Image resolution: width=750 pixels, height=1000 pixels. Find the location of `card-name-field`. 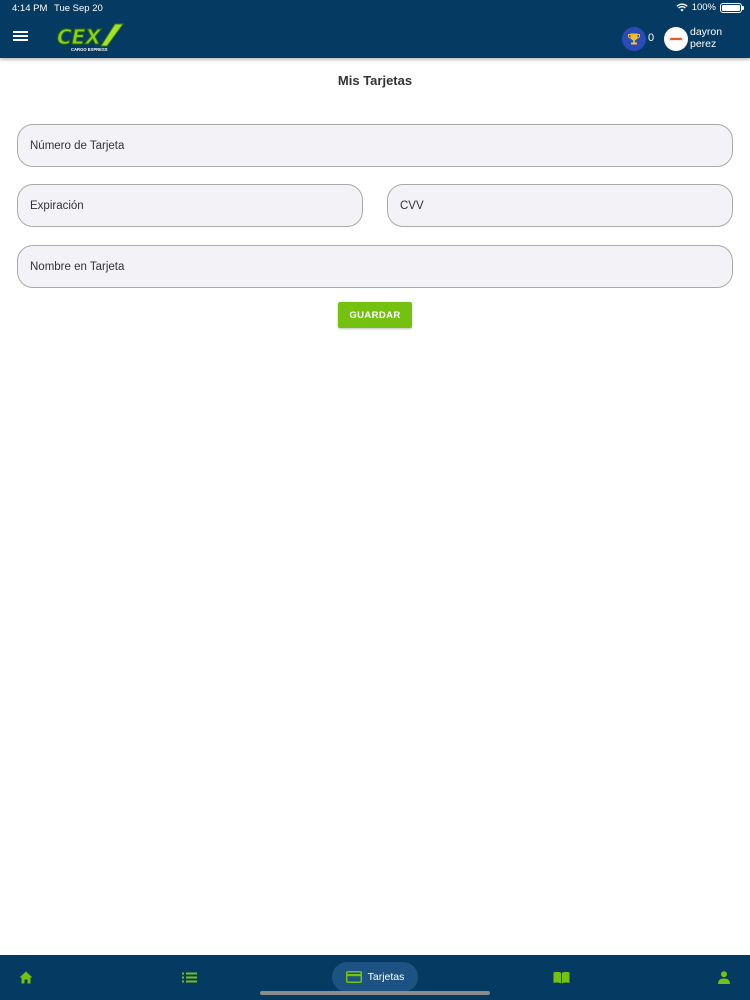

card-name-field is located at coordinates (375, 266).